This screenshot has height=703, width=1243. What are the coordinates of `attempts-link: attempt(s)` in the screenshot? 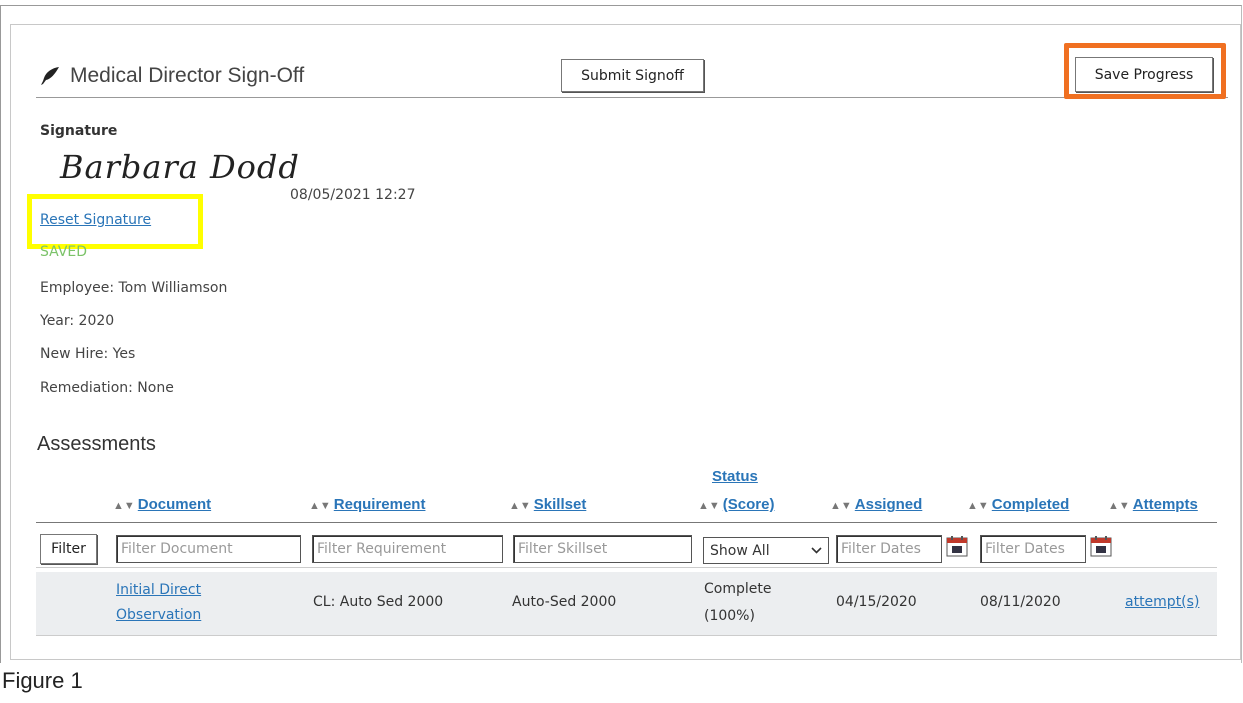 It's located at (1162, 602).